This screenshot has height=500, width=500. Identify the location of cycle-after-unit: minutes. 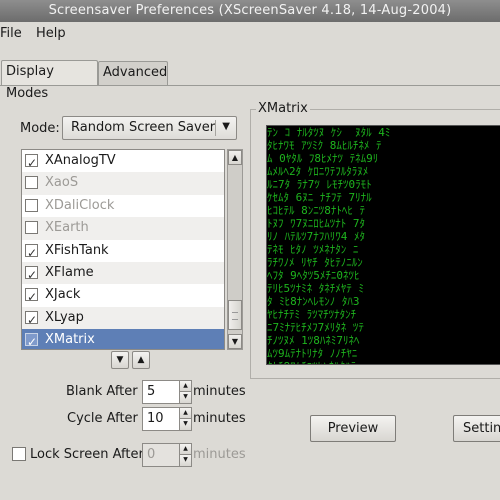
(219, 418).